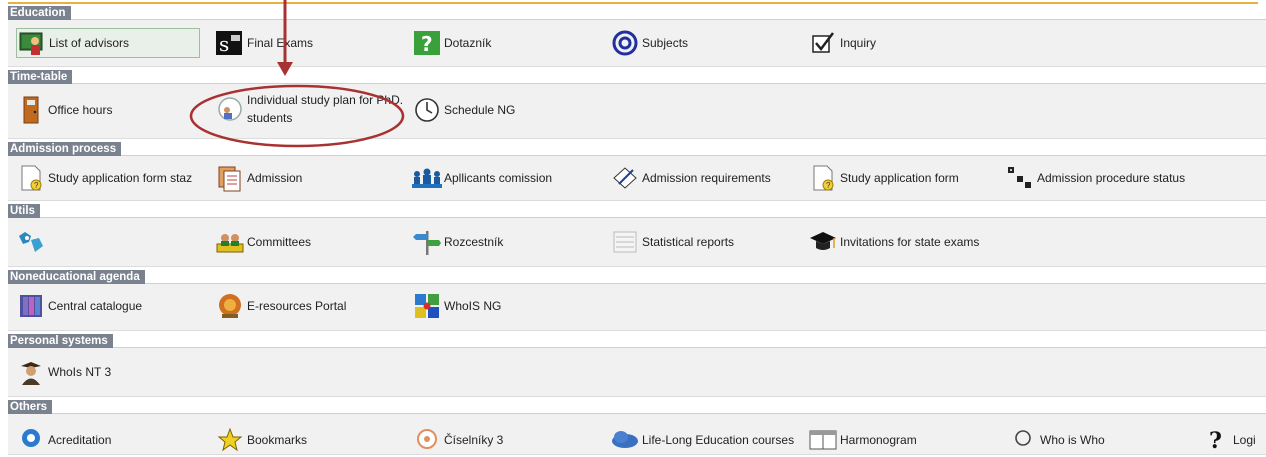 The image size is (1266, 457). I want to click on list-of-advisors-link: List of advisors, so click(108, 43).